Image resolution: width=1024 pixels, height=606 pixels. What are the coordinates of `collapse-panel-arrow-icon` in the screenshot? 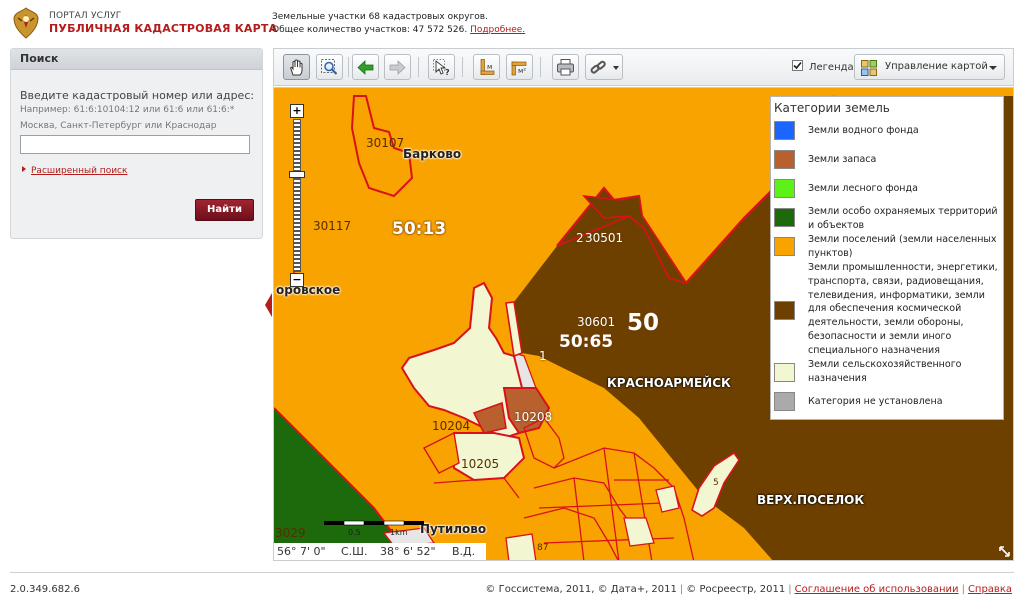 It's located at (268, 305).